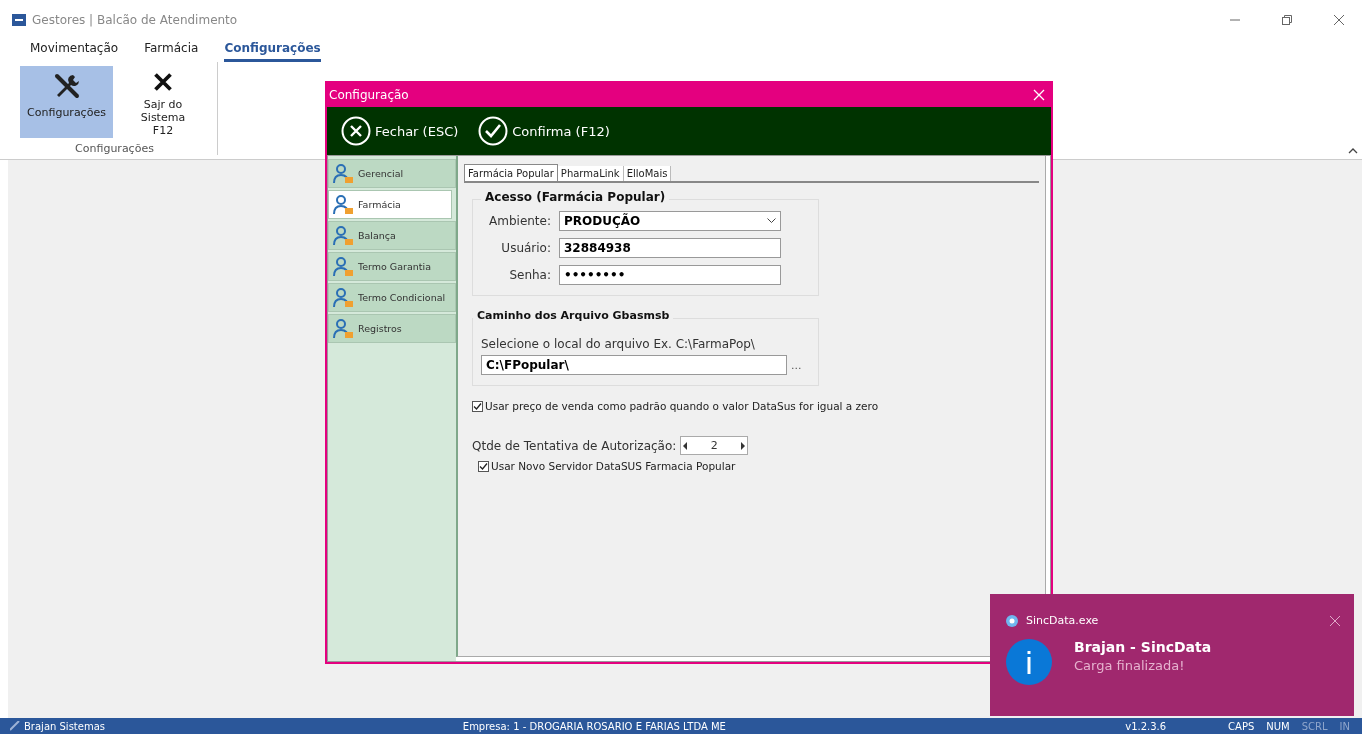  I want to click on input-field: ••••••••, so click(670, 275).